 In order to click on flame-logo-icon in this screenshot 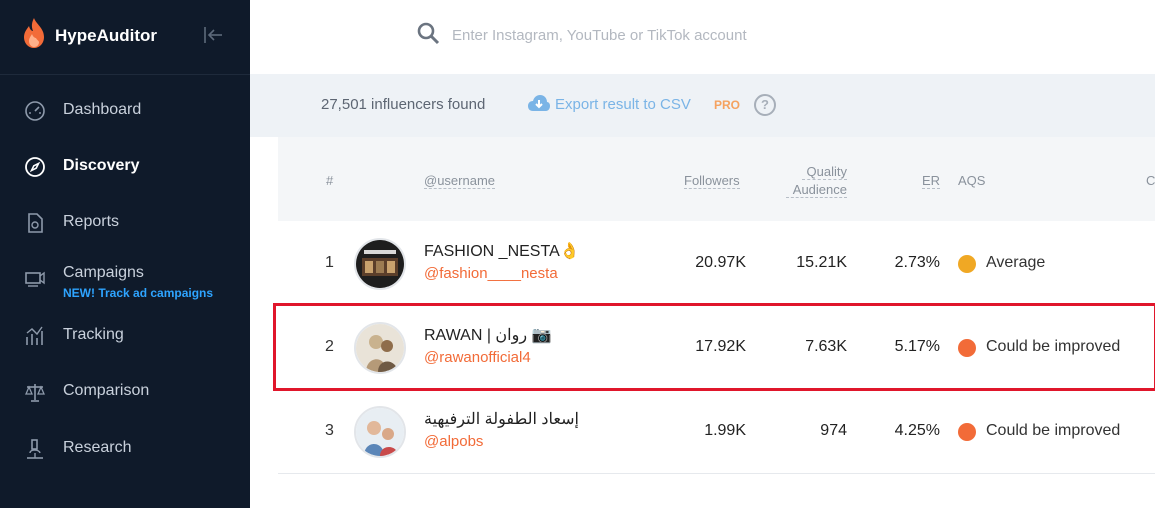, I will do `click(34, 33)`.